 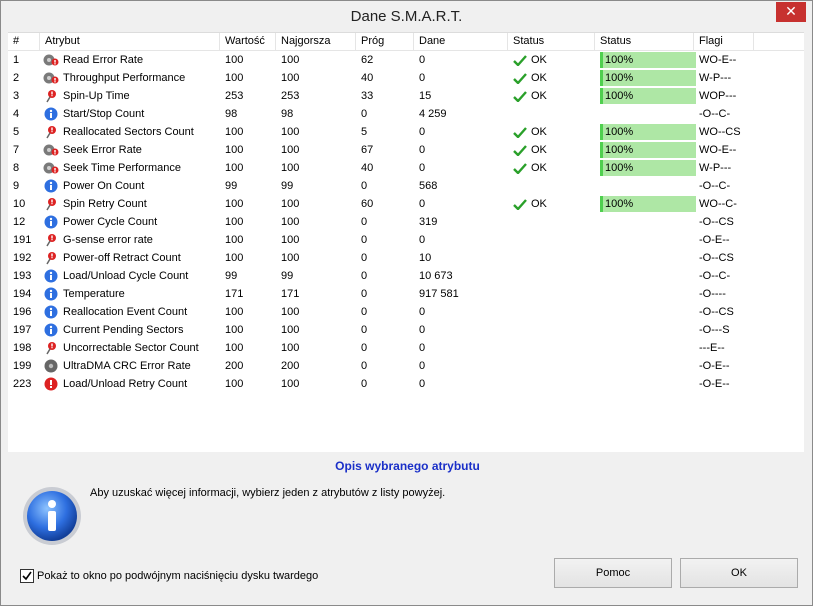 I want to click on info-large-icon, so click(x=52, y=516).